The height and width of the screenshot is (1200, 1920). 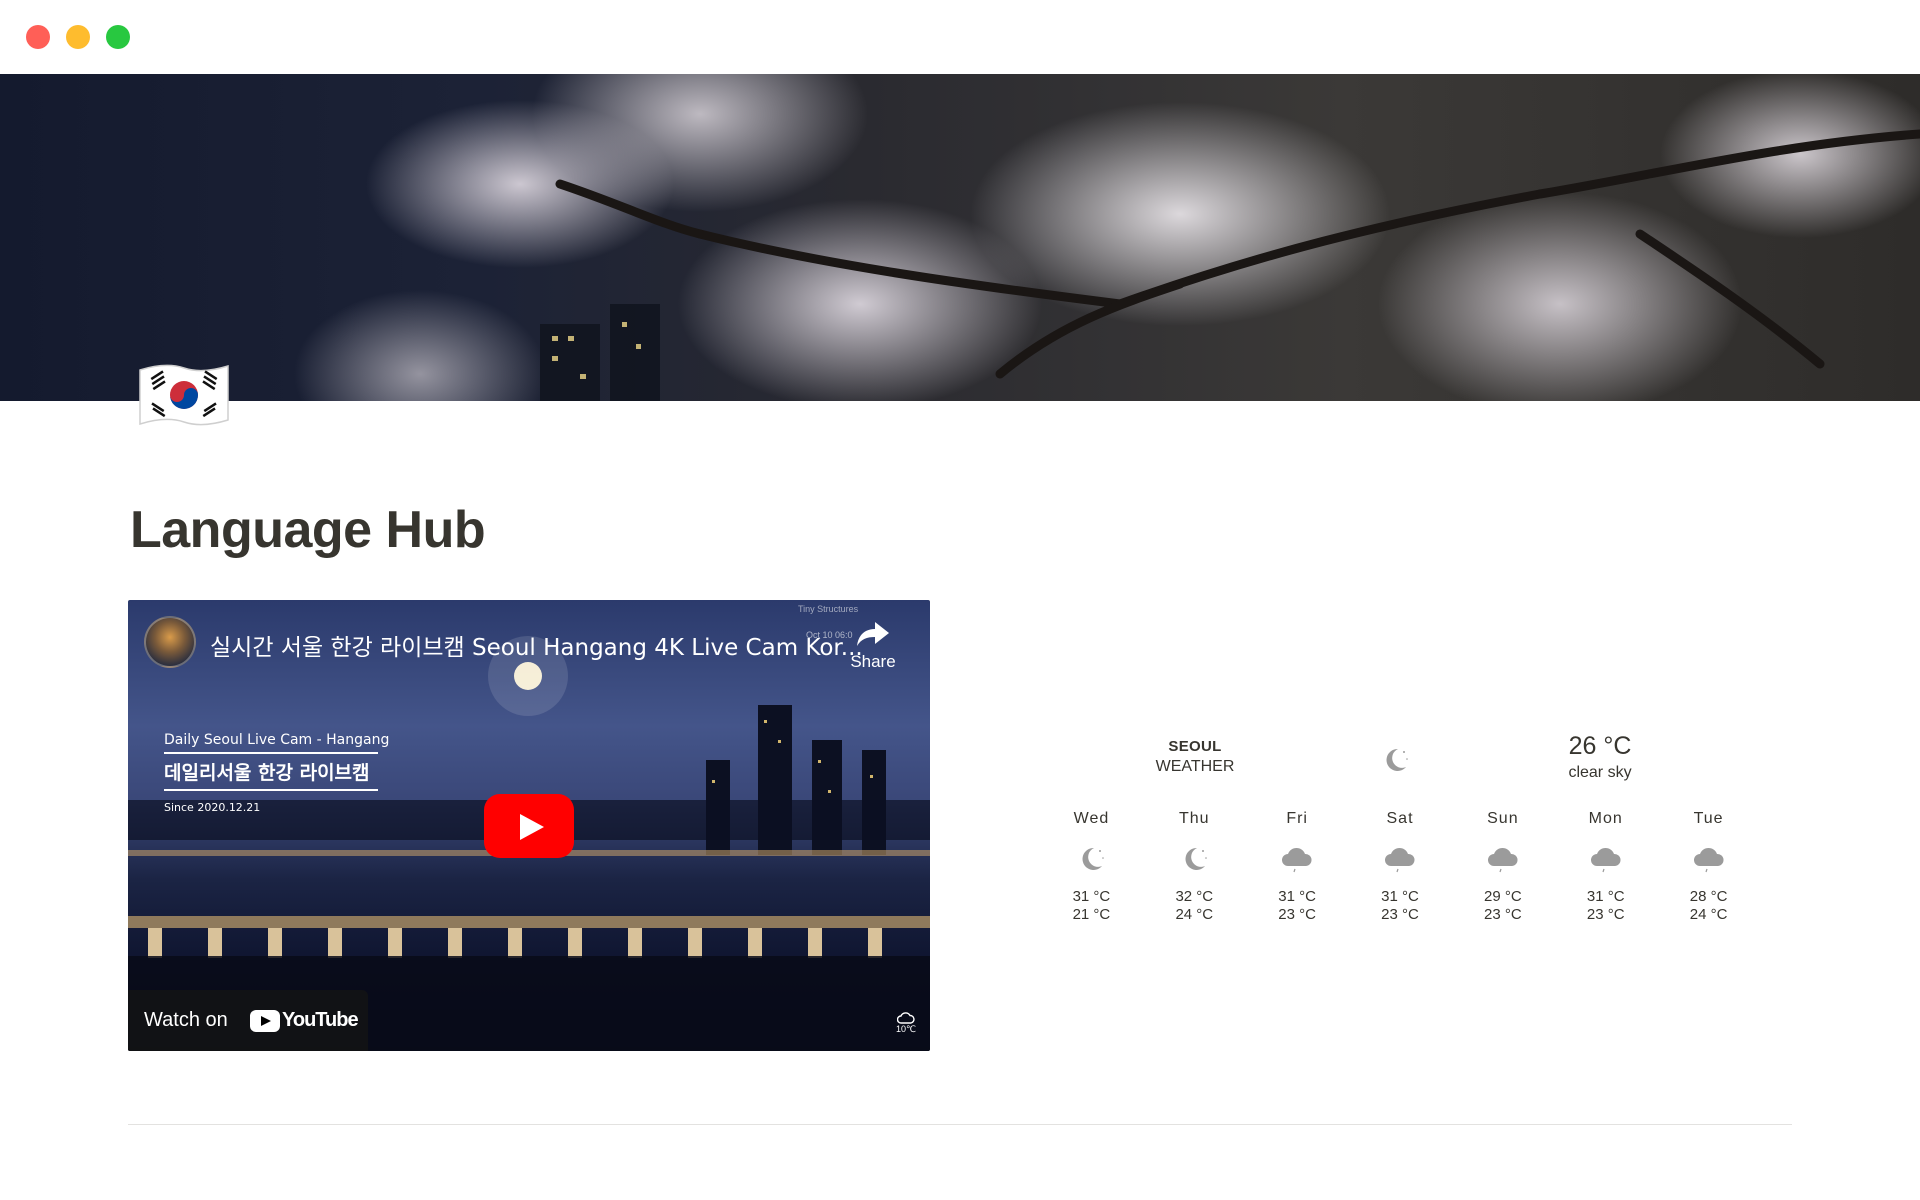 I want to click on weather-label: WEATHER, so click(x=1195, y=766).